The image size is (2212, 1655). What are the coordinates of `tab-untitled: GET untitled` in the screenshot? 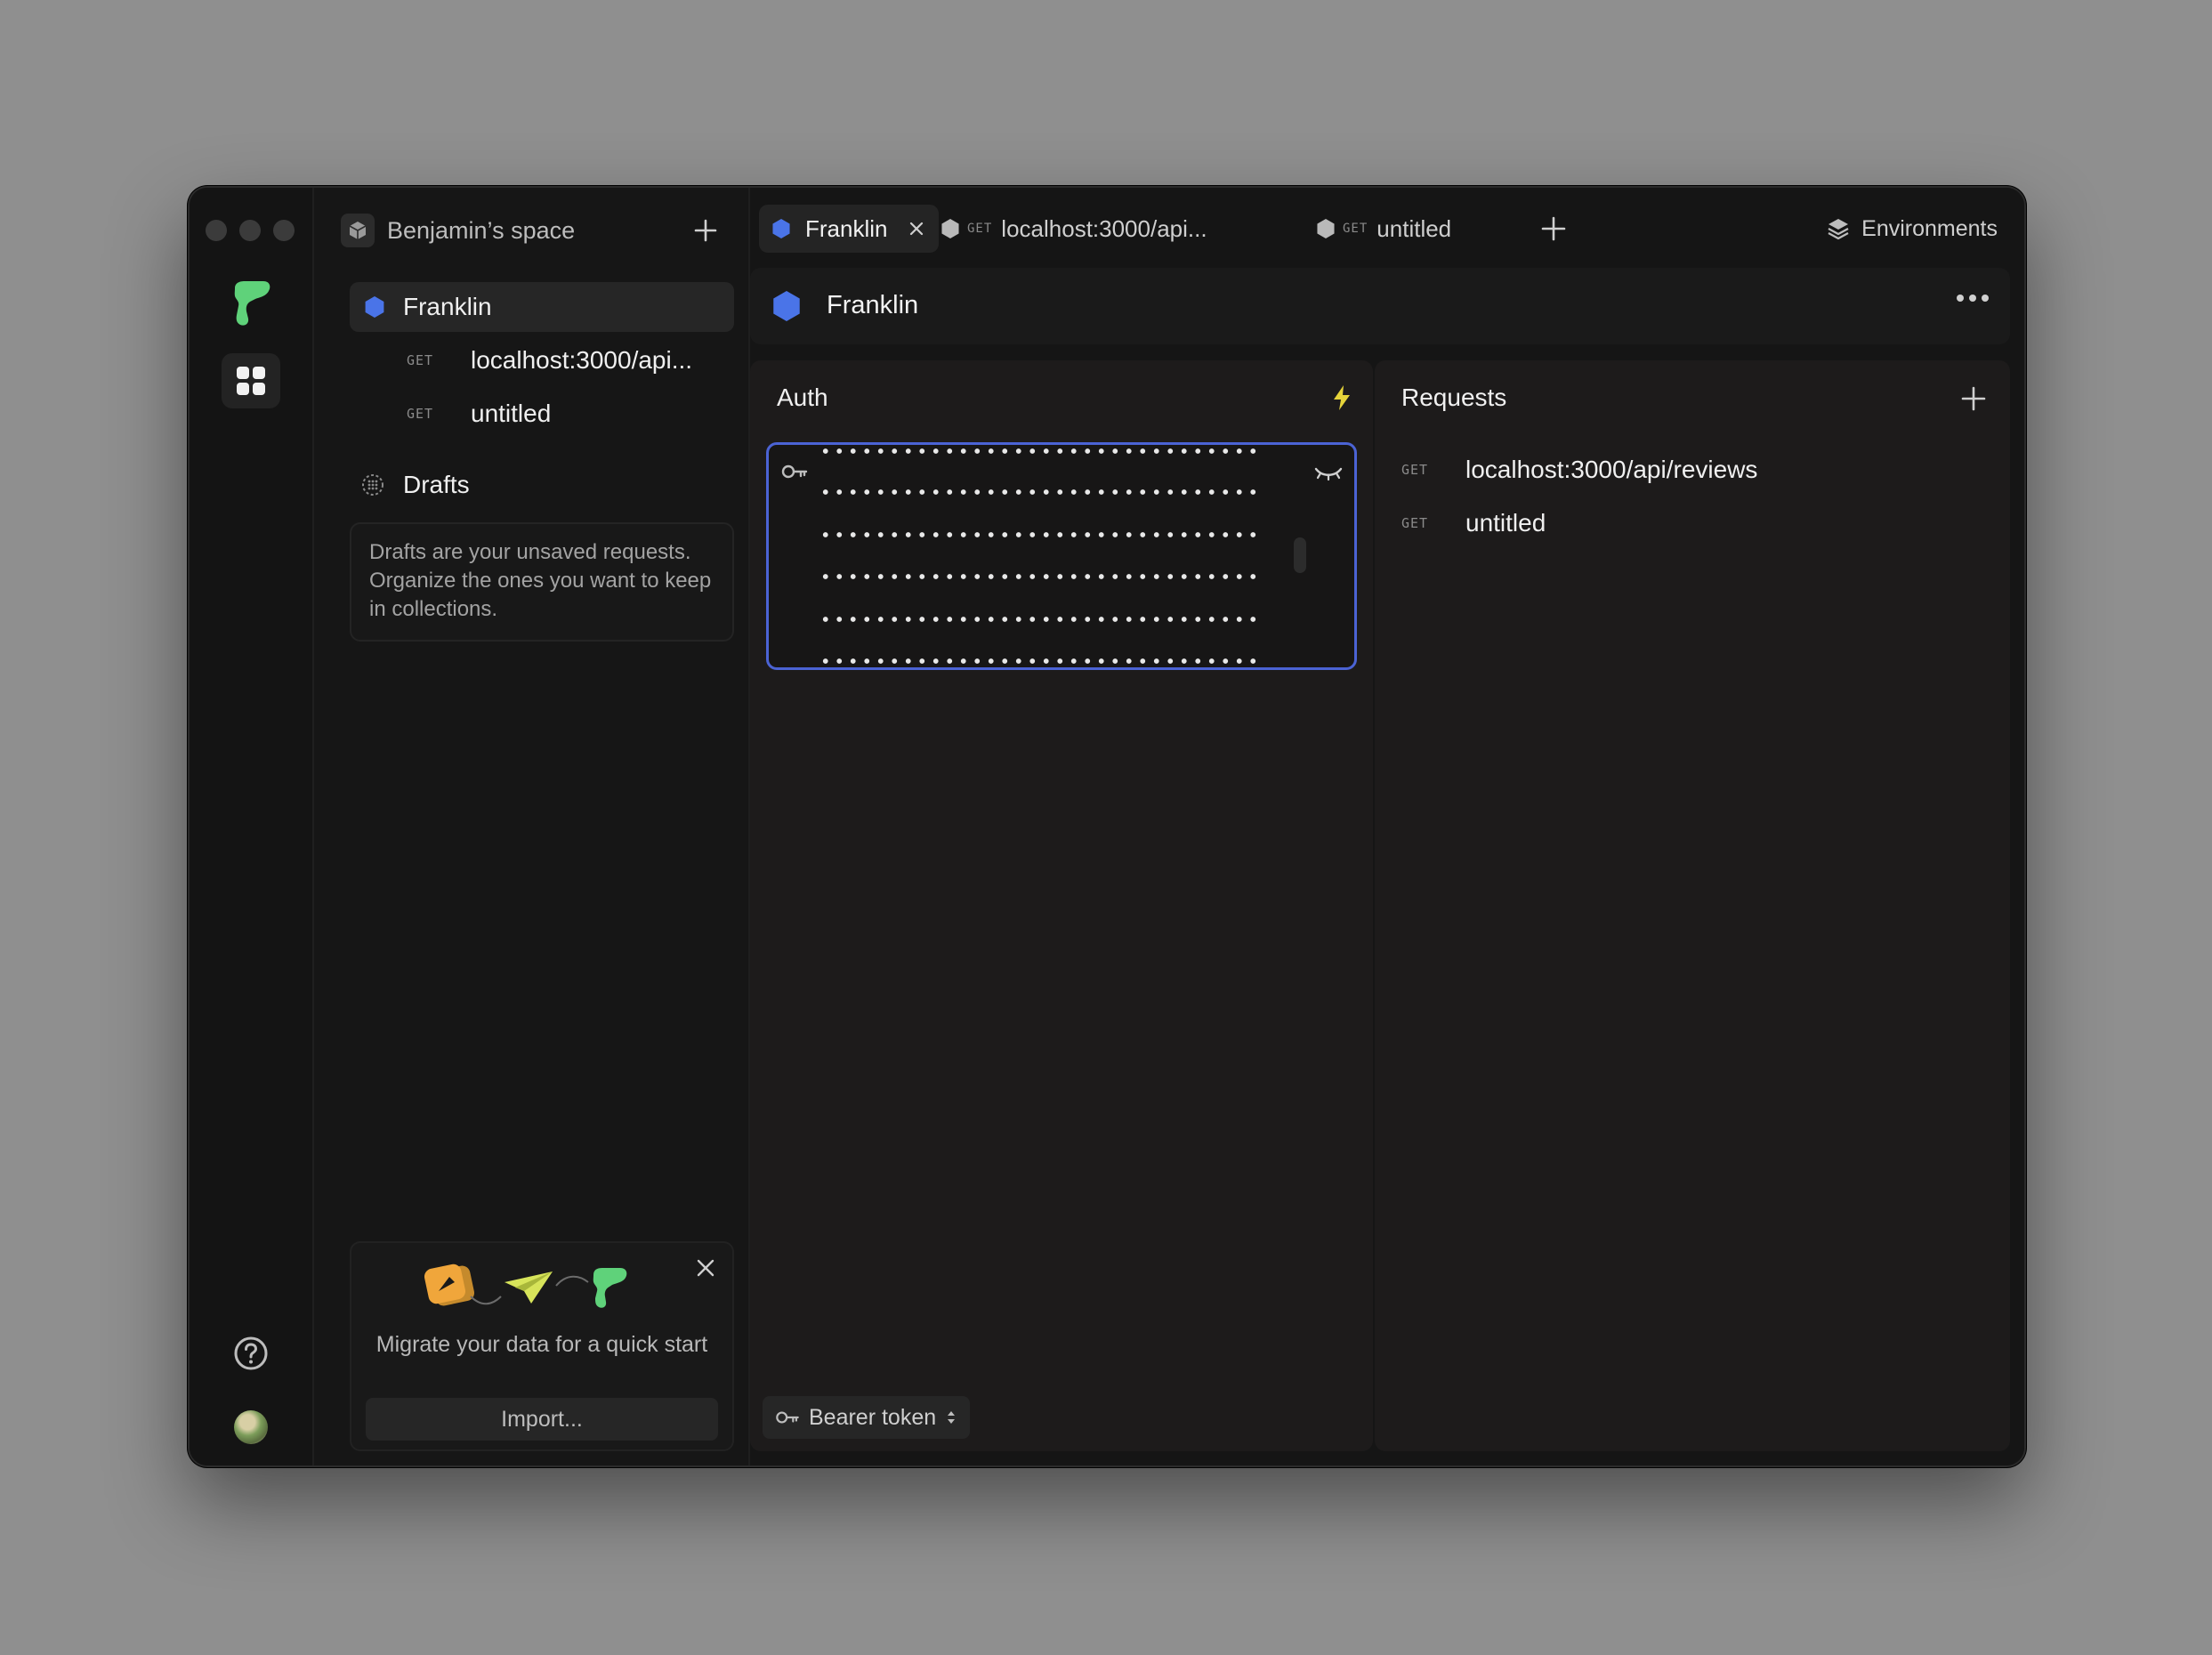 It's located at (1384, 229).